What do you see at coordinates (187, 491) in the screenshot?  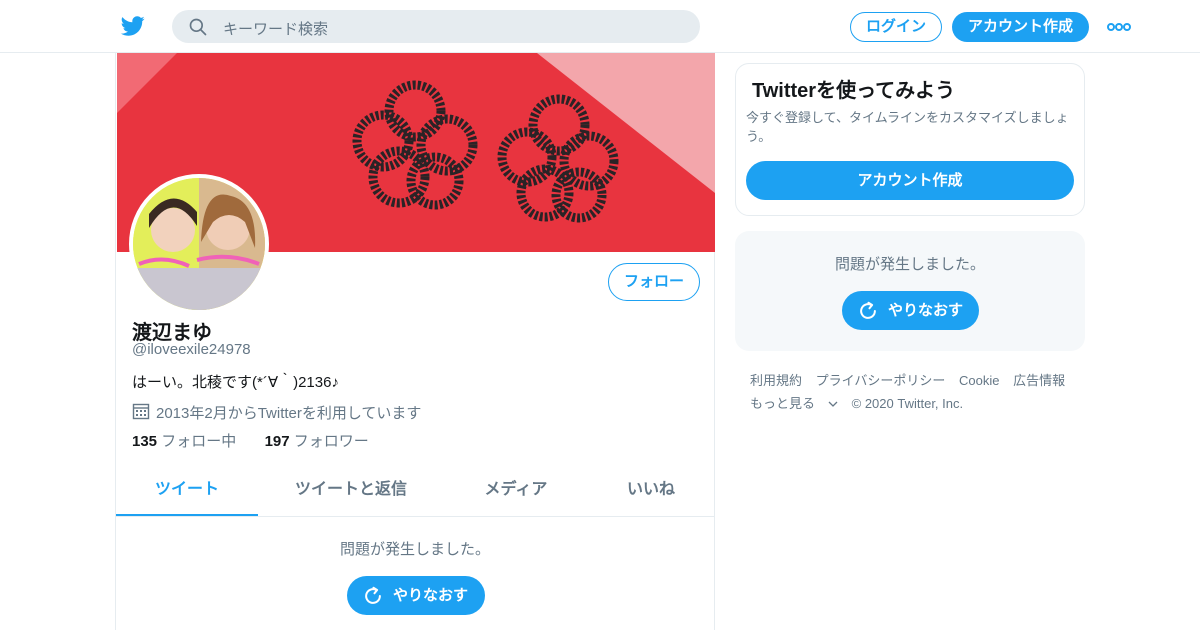 I see `tab-tweets: ツイート` at bounding box center [187, 491].